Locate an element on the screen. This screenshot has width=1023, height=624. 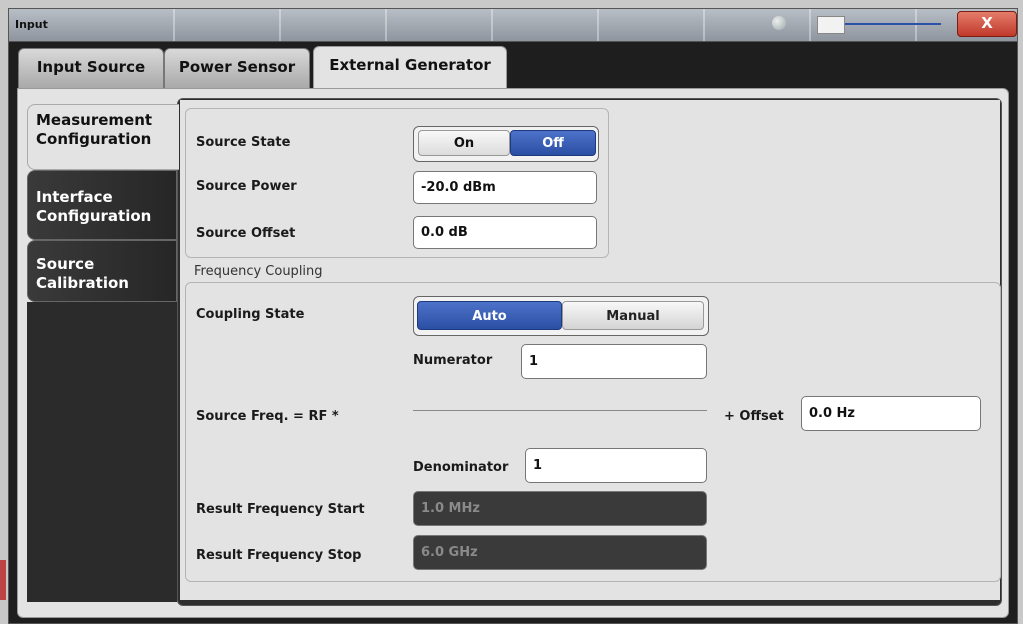
denominator-field: 1 is located at coordinates (616, 465).